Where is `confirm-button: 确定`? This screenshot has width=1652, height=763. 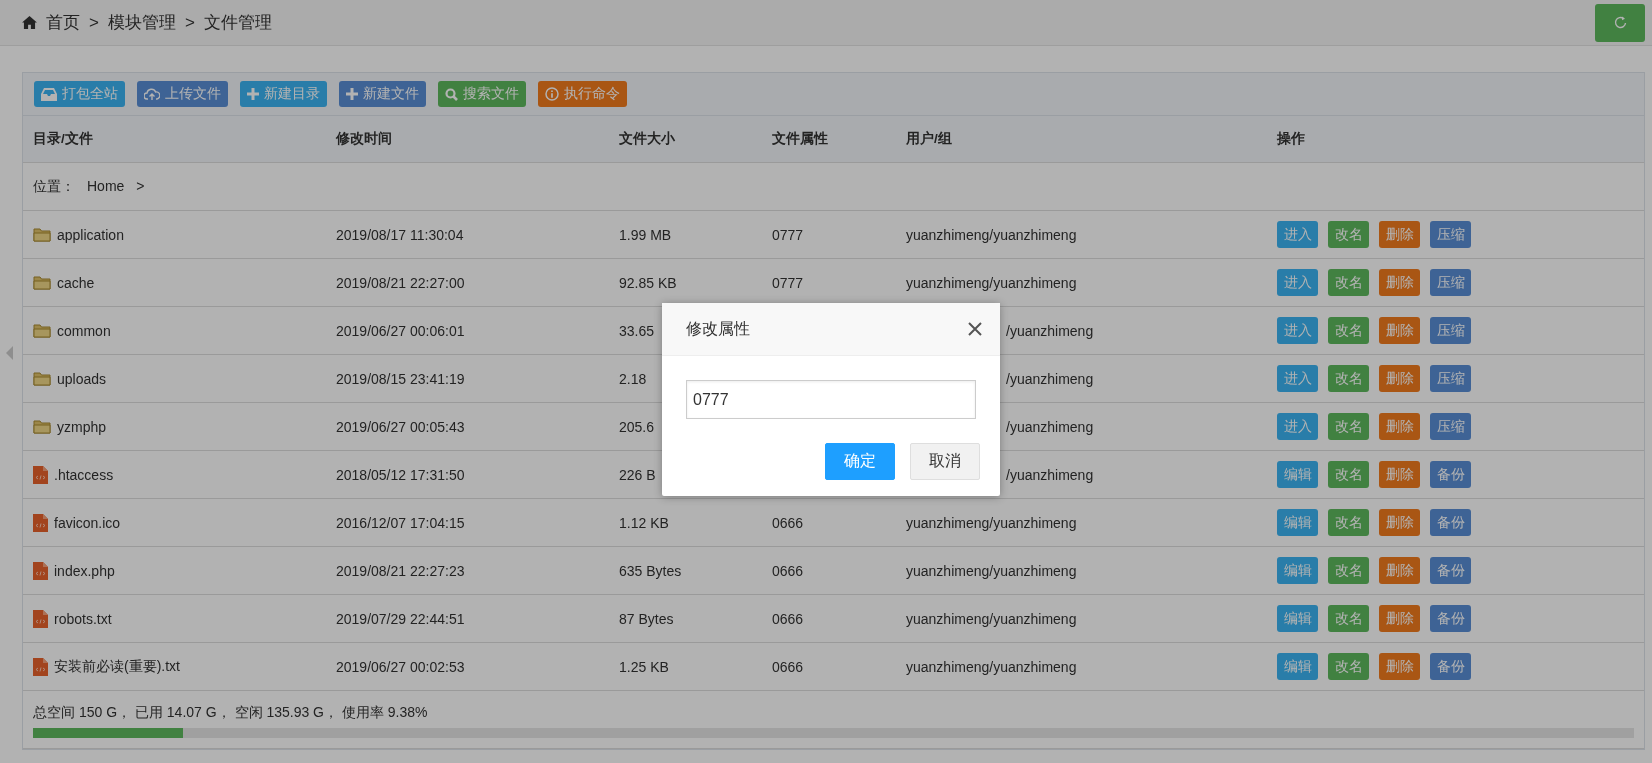 confirm-button: 确定 is located at coordinates (860, 461).